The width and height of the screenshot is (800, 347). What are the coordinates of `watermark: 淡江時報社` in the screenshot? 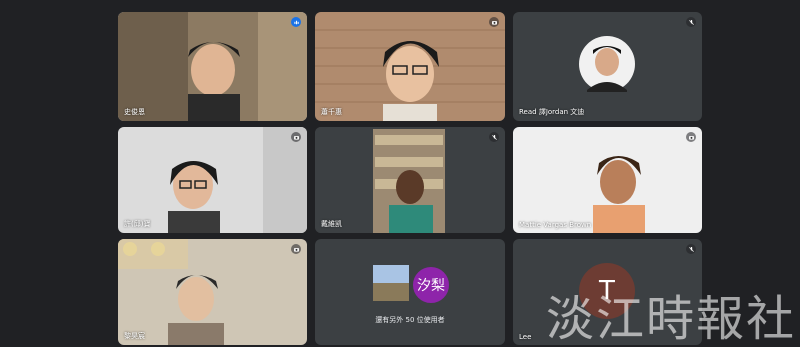 It's located at (670, 319).